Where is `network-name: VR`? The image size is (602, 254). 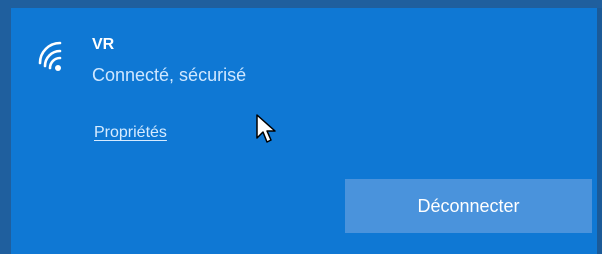
network-name: VR is located at coordinates (103, 44).